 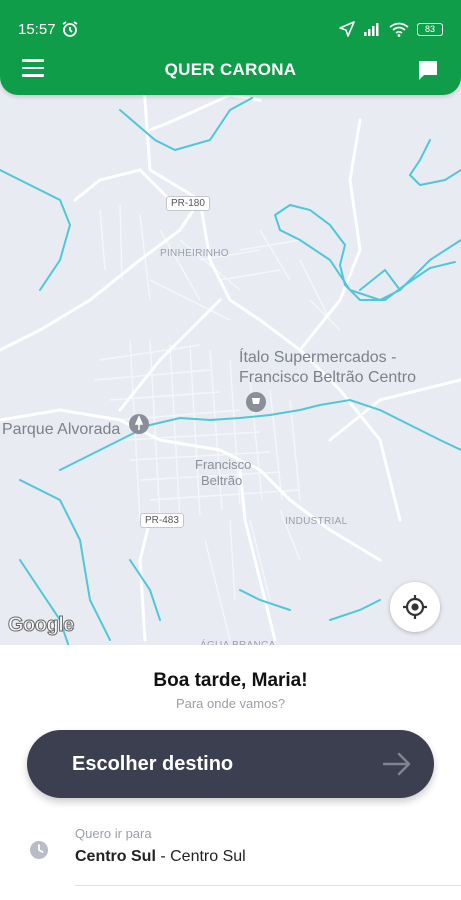 What do you see at coordinates (188, 203) in the screenshot?
I see `route-shield-pr180: PR-180` at bounding box center [188, 203].